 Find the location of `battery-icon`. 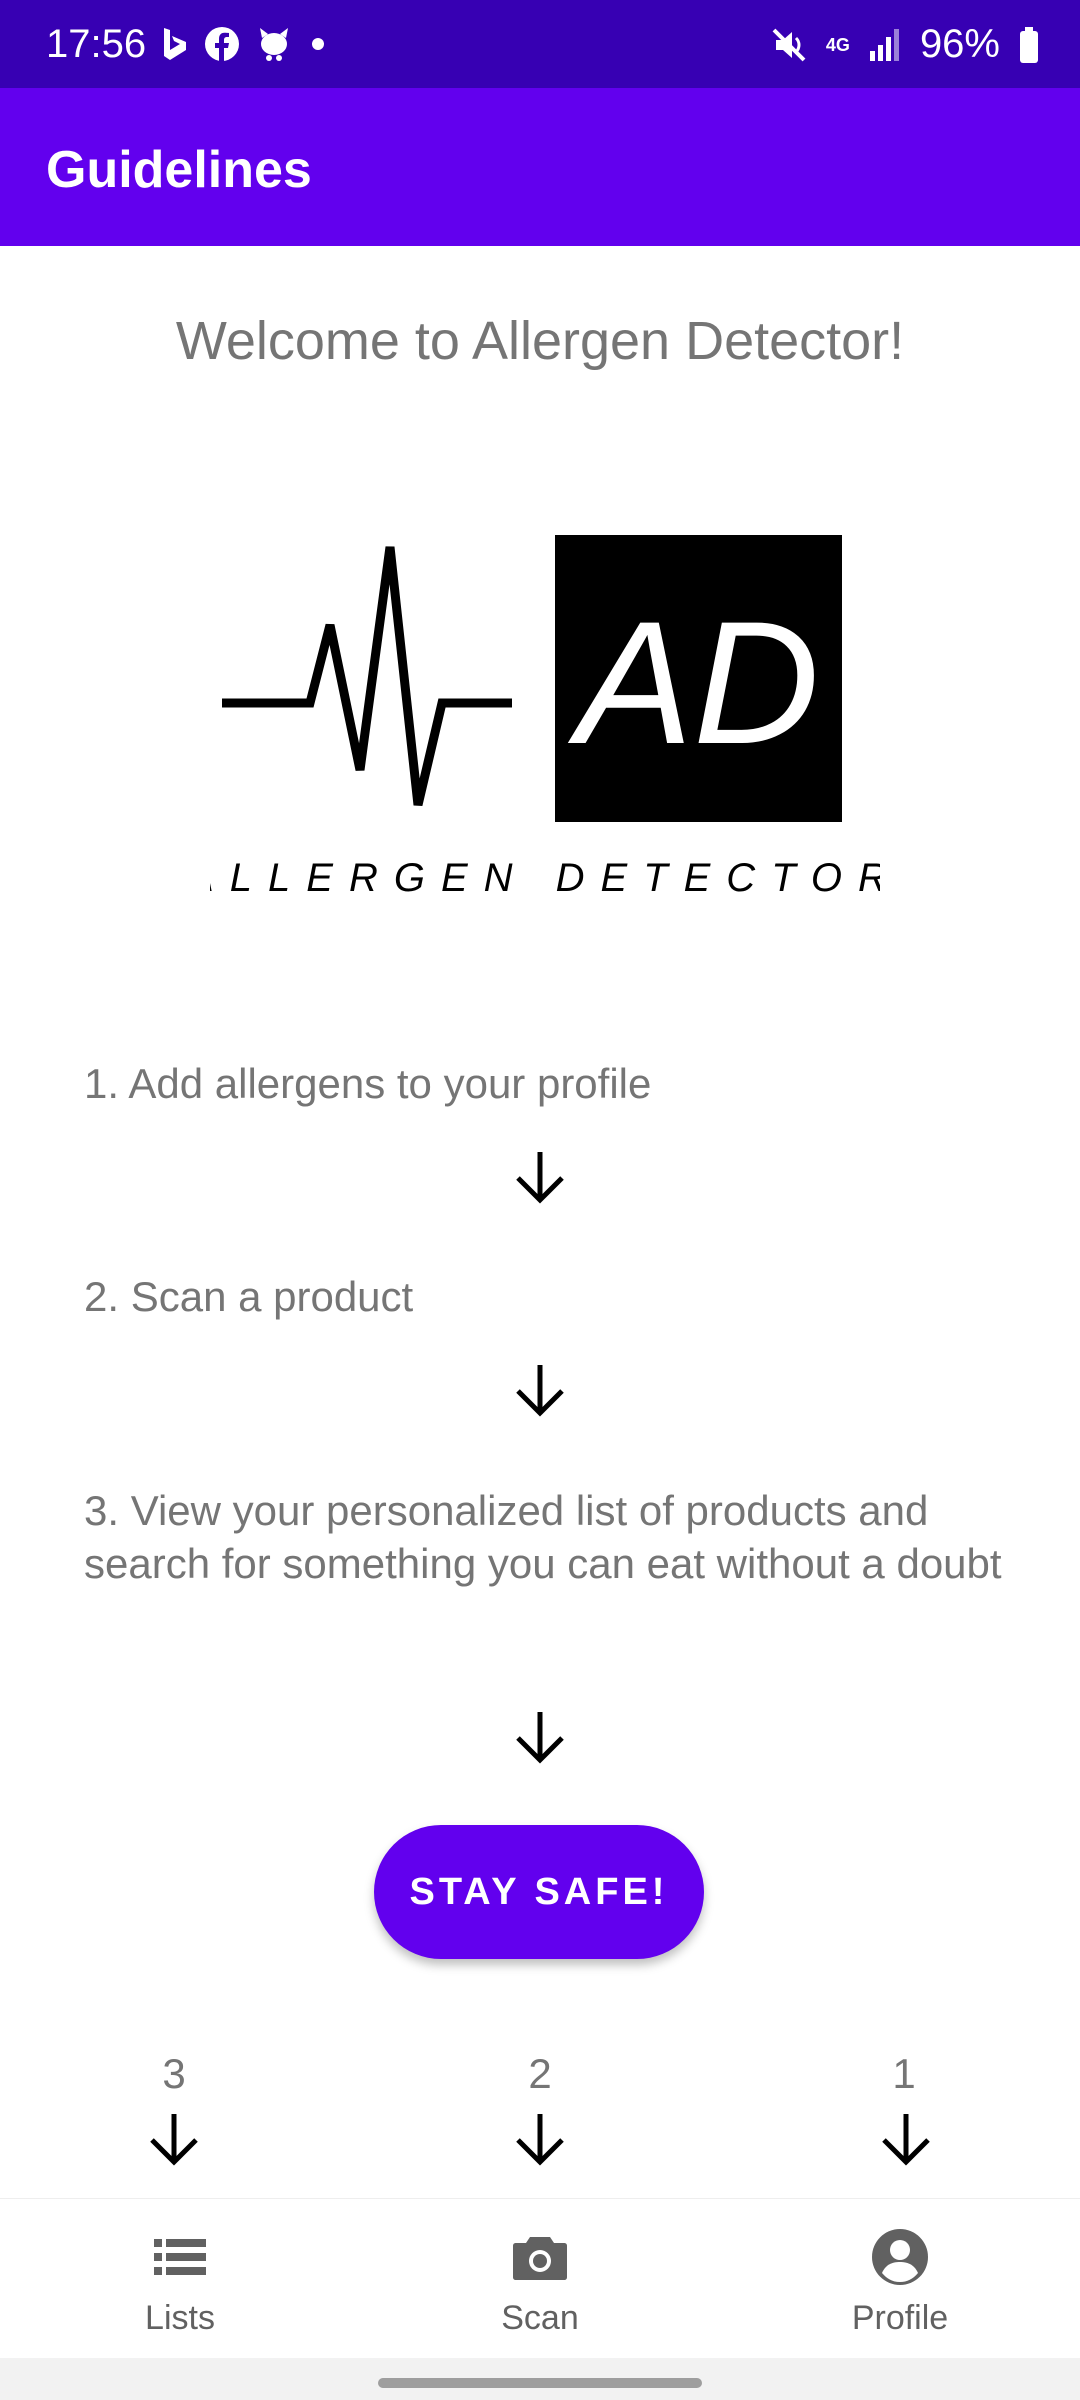

battery-icon is located at coordinates (1029, 44).